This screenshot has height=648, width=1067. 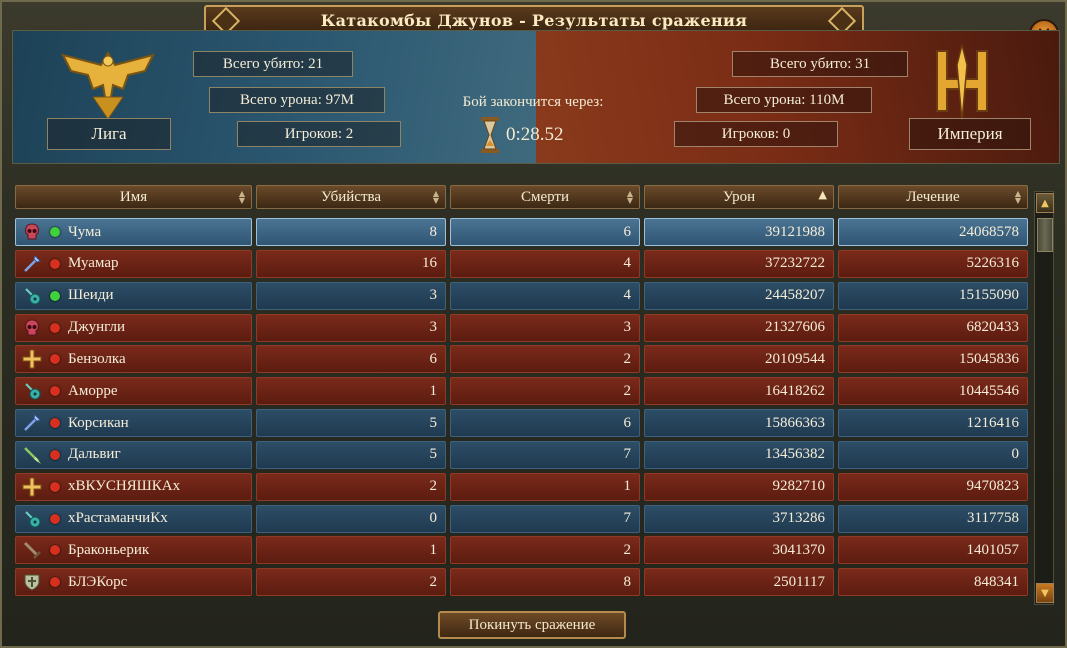 What do you see at coordinates (32, 232) in the screenshot?
I see `skull-icon` at bounding box center [32, 232].